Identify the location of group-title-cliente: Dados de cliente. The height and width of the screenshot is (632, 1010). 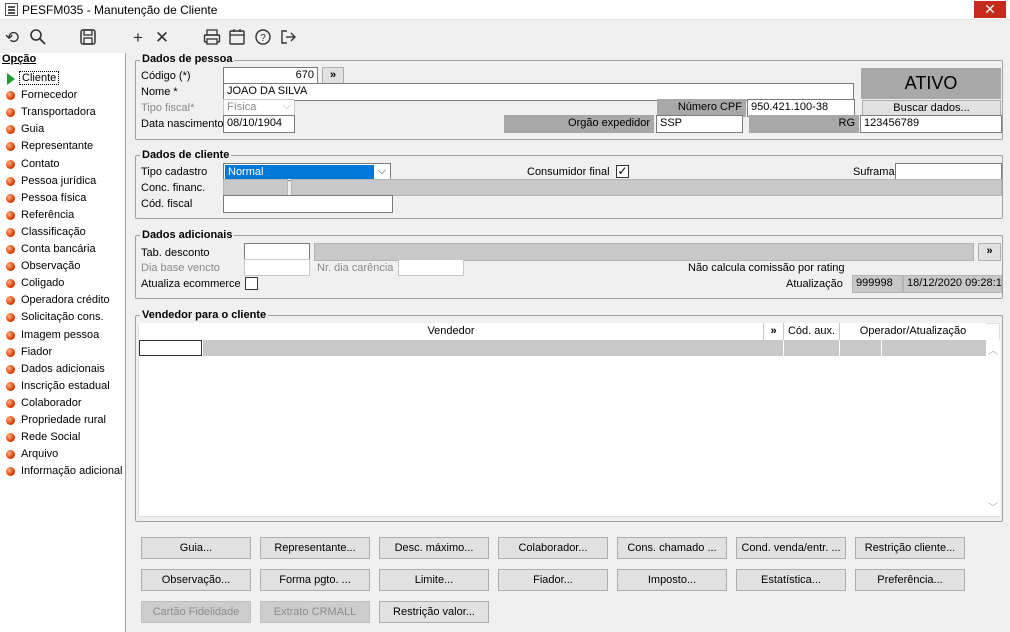
(186, 155).